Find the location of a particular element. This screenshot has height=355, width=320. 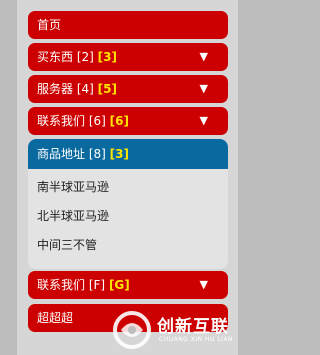

submenu-item-count: [8] is located at coordinates (97, 154).